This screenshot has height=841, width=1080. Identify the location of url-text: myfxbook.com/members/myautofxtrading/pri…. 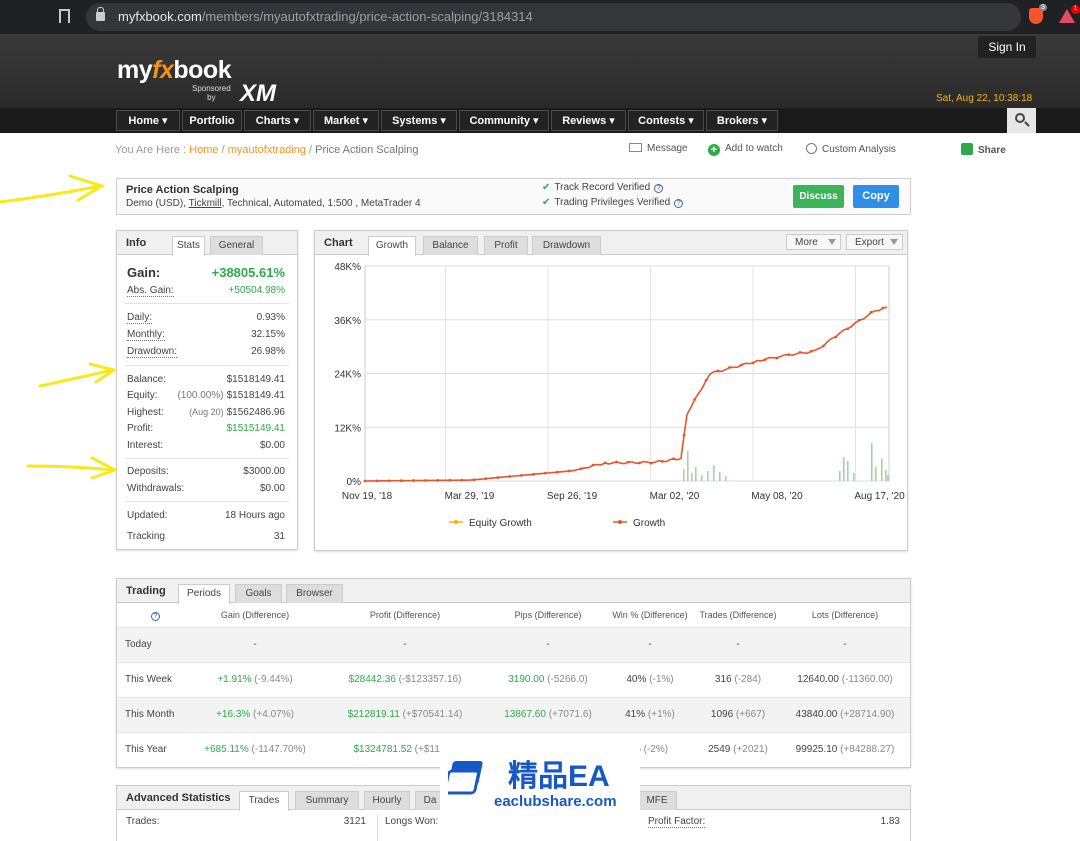
(325, 16).